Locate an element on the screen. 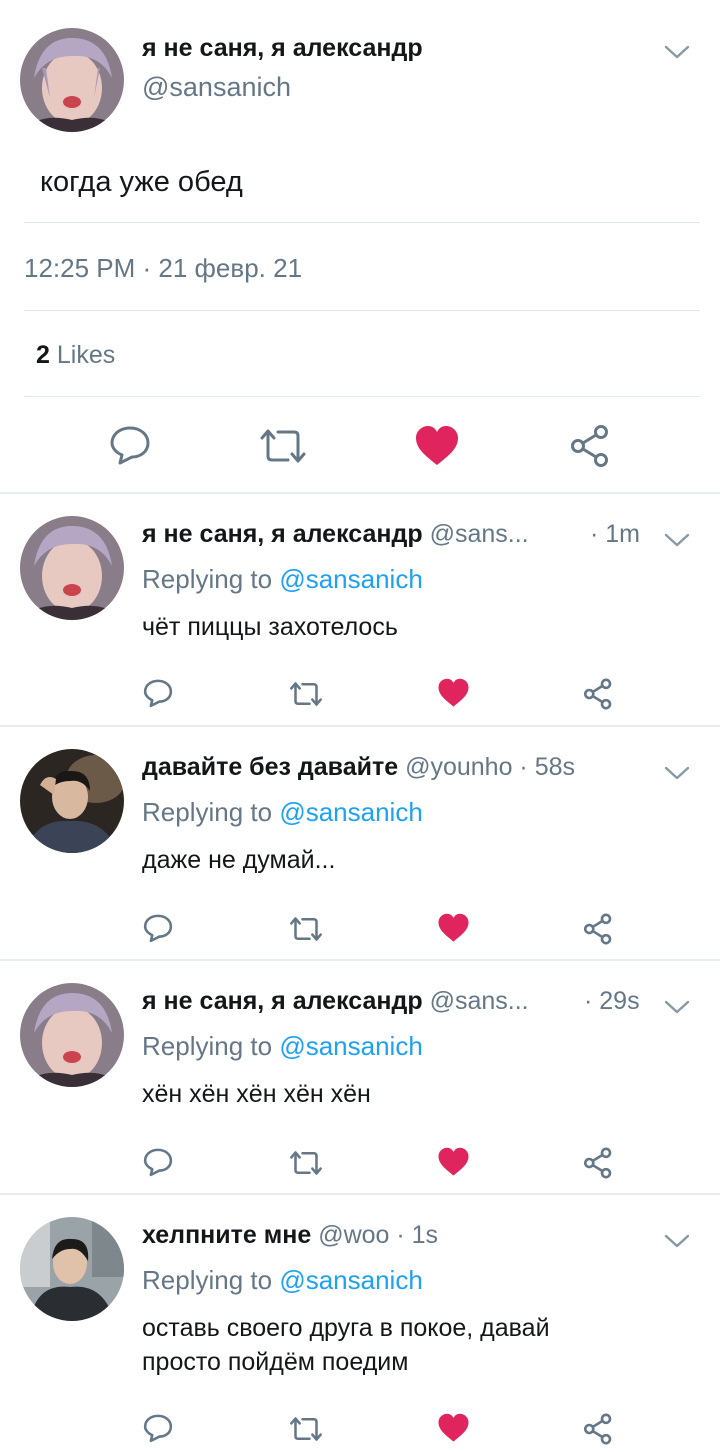 This screenshot has height=1452, width=720. likes-count: 2 Likes is located at coordinates (75, 355).